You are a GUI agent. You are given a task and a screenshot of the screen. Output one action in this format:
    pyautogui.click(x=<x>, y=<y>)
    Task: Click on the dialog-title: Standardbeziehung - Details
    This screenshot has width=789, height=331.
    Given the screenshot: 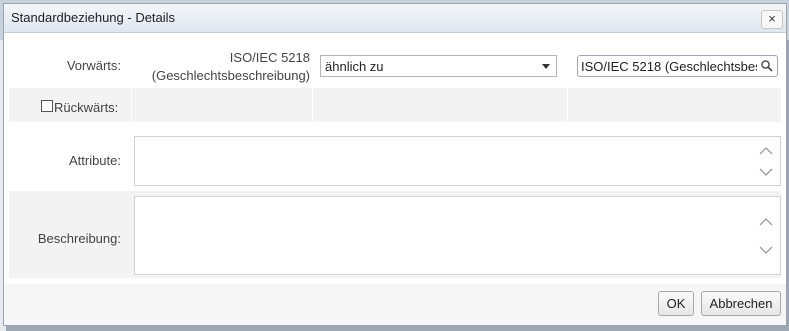 What is the action you would take?
    pyautogui.click(x=93, y=17)
    